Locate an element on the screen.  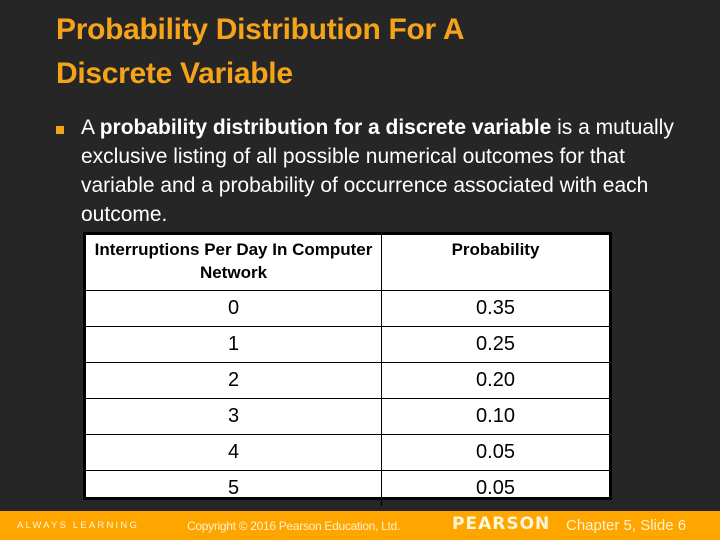
slide-number: Chapter 5, Slide 6 is located at coordinates (626, 525).